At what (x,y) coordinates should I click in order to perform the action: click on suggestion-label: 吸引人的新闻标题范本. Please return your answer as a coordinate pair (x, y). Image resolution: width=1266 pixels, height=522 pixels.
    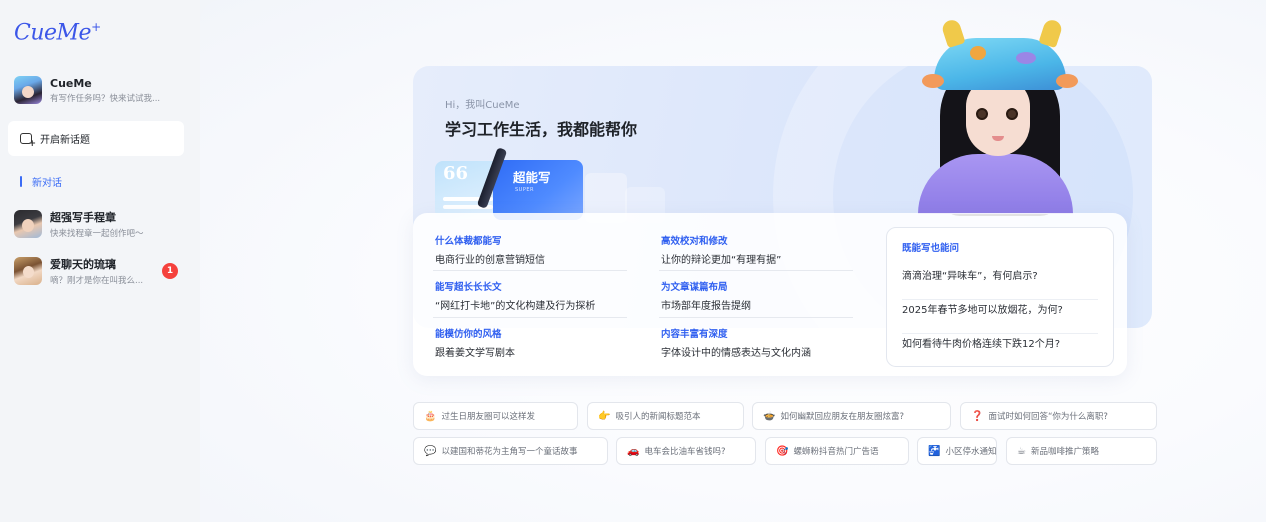
    Looking at the image, I should click on (658, 417).